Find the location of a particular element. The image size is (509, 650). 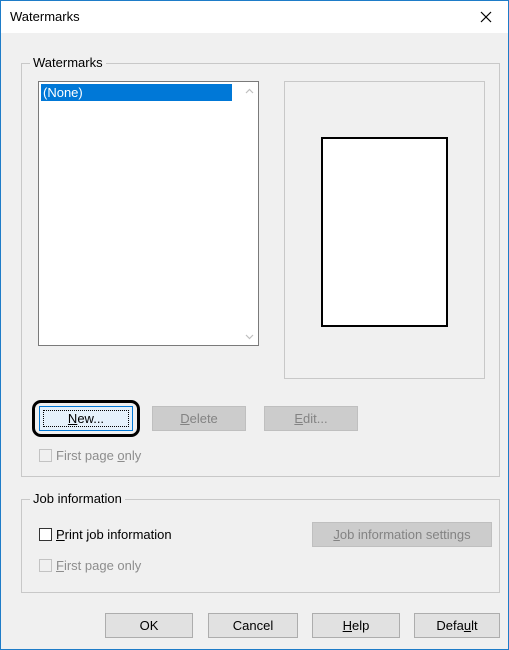

ok-button: OK is located at coordinates (149, 625).